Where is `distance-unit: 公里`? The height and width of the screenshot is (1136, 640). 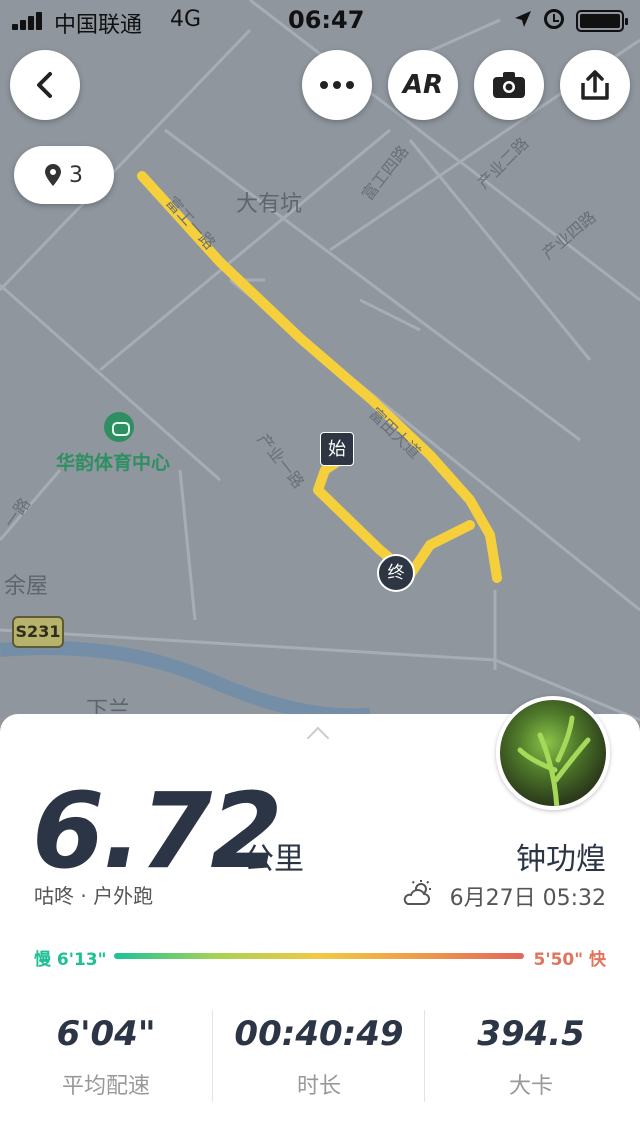 distance-unit: 公里 is located at coordinates (274, 859).